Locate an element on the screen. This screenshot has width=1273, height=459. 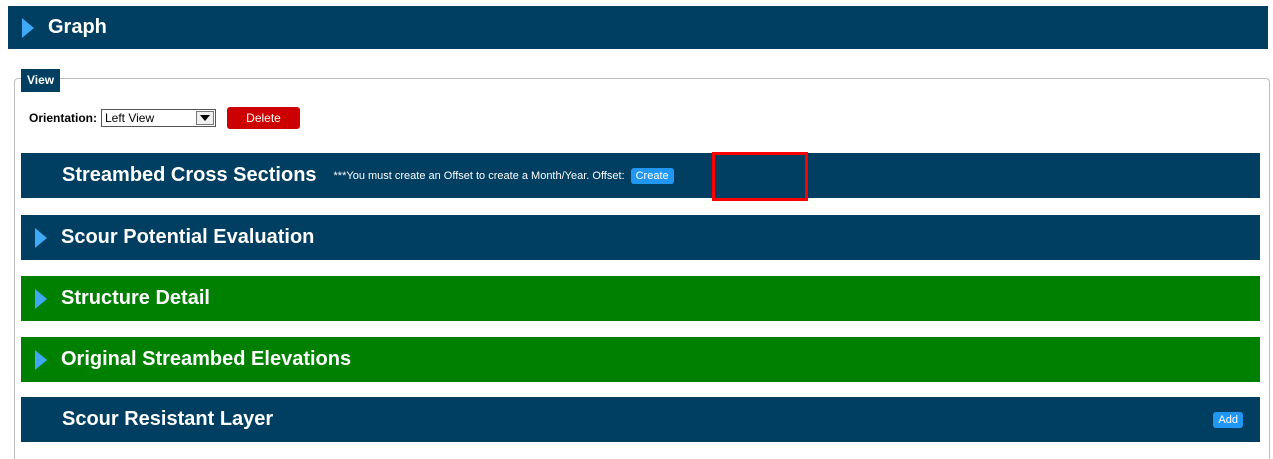
chevron-down-icon is located at coordinates (205, 118).